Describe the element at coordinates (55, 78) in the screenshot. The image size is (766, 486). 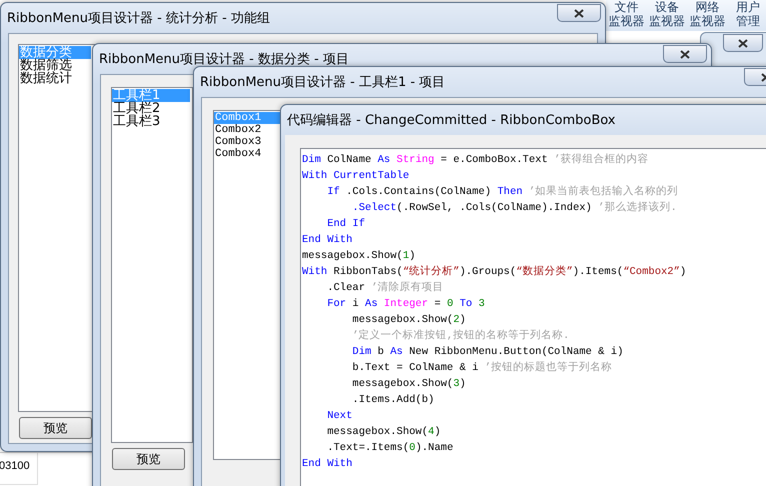
I see `list-item: 数据统计` at that location.